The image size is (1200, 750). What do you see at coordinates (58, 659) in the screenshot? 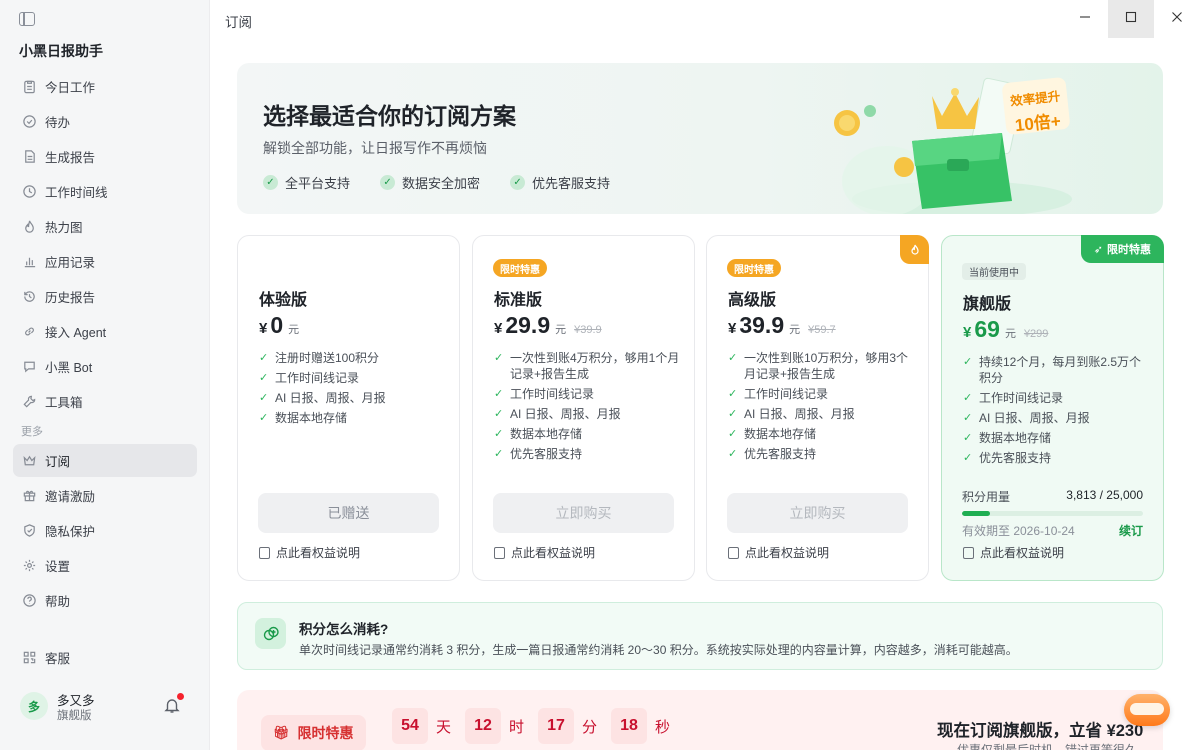
I see `sidebar-item-label: 客服` at bounding box center [58, 659].